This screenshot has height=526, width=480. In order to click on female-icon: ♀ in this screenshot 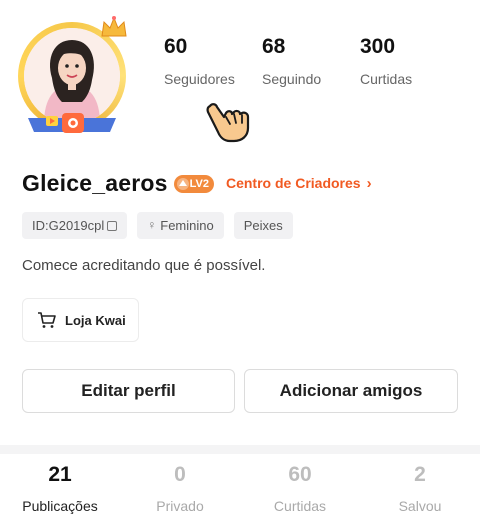, I will do `click(152, 225)`.